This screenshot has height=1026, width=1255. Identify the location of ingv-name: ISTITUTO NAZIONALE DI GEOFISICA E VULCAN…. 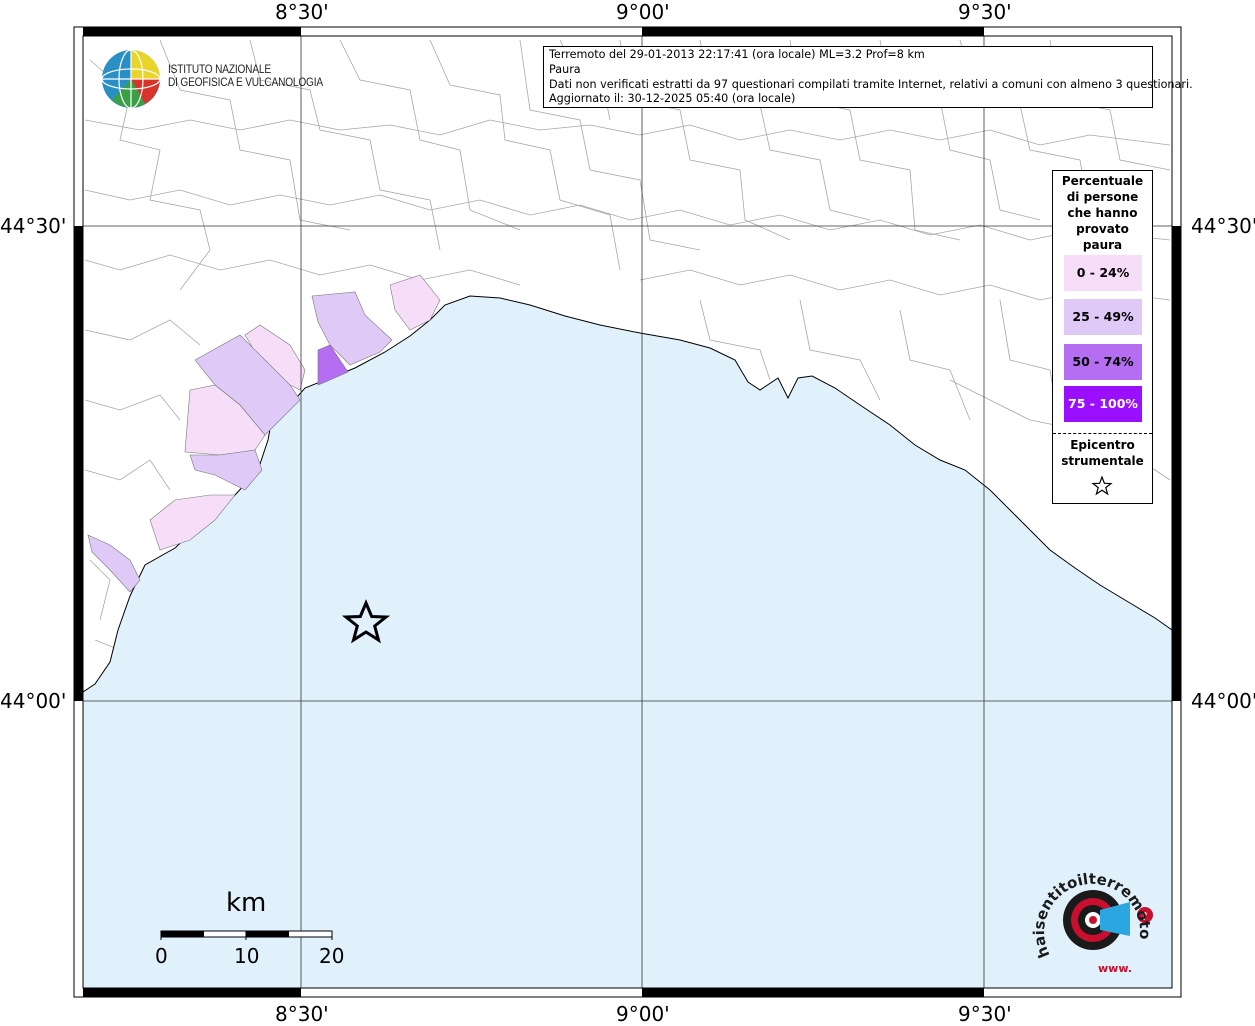
(245, 77).